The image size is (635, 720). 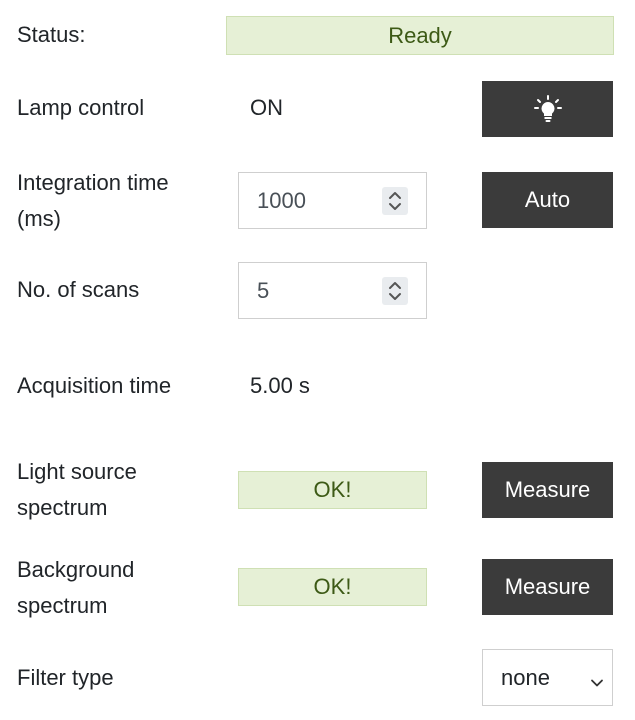 I want to click on filter-type-label: Filter type, so click(x=65, y=677).